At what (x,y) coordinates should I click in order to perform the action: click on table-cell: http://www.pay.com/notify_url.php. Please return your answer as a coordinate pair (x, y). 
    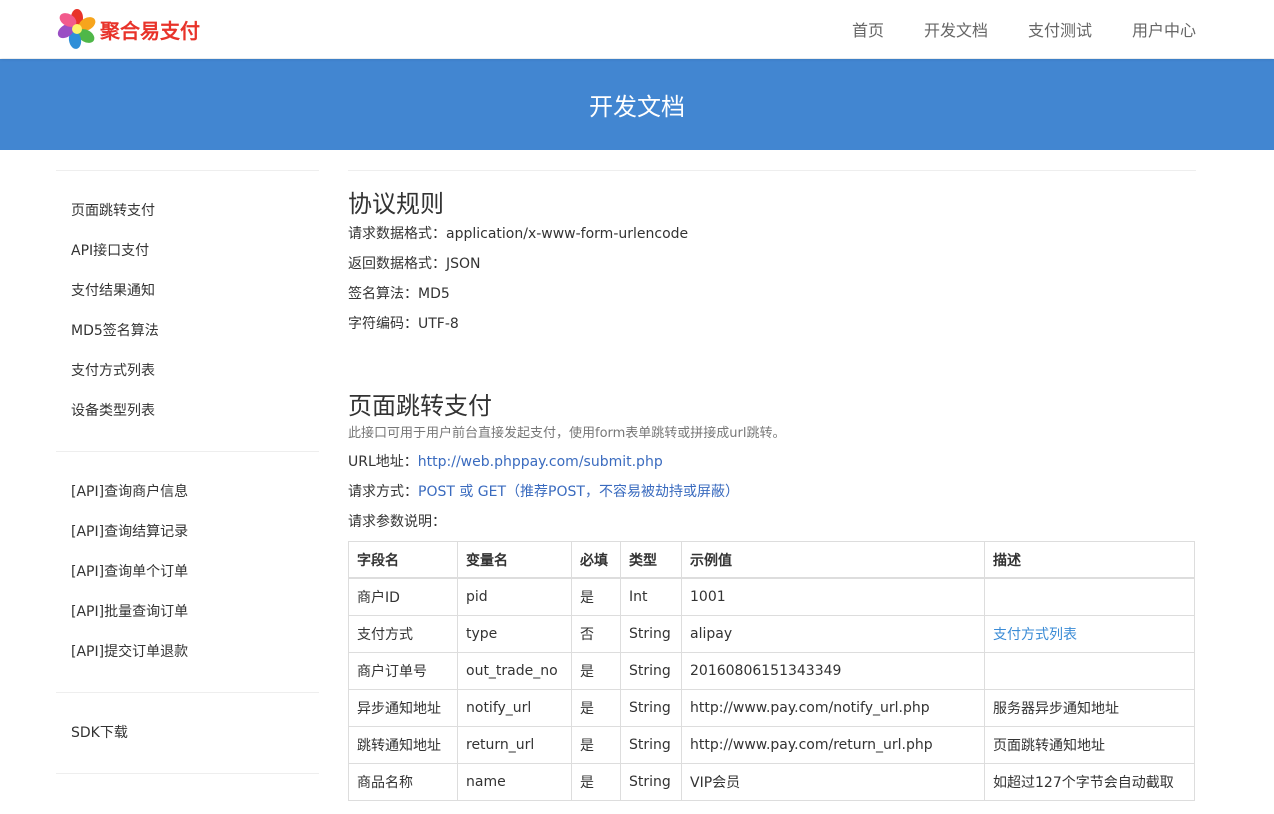
    Looking at the image, I should click on (833, 708).